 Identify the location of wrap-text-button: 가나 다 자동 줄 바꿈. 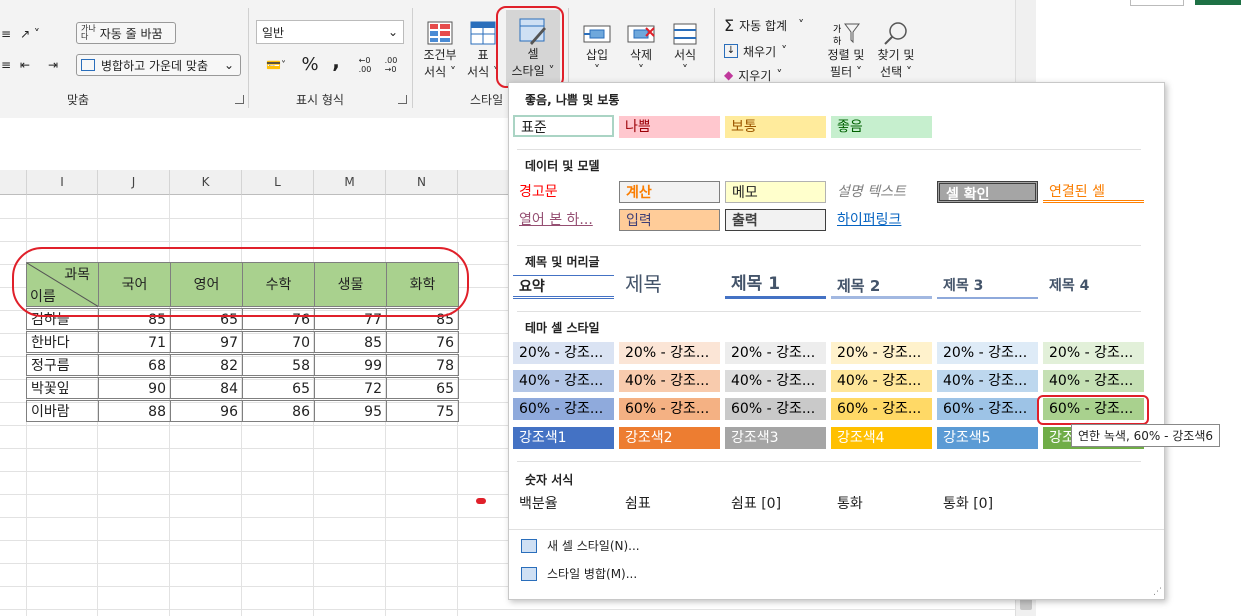
(126, 33).